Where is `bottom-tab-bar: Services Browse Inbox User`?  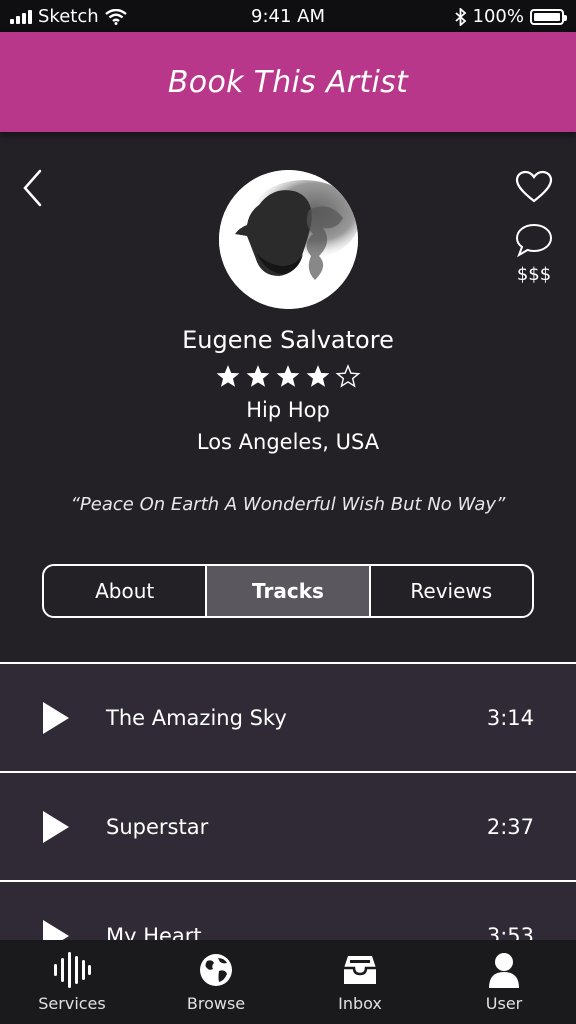 bottom-tab-bar: Services Browse Inbox User is located at coordinates (288, 982).